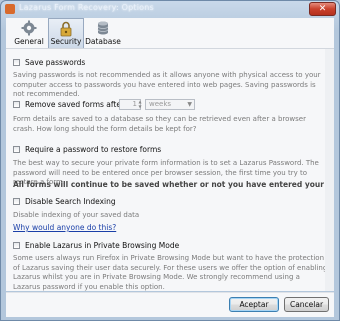 This screenshot has height=321, width=340. I want to click on remove-after-unit-value: weeks, so click(160, 104).